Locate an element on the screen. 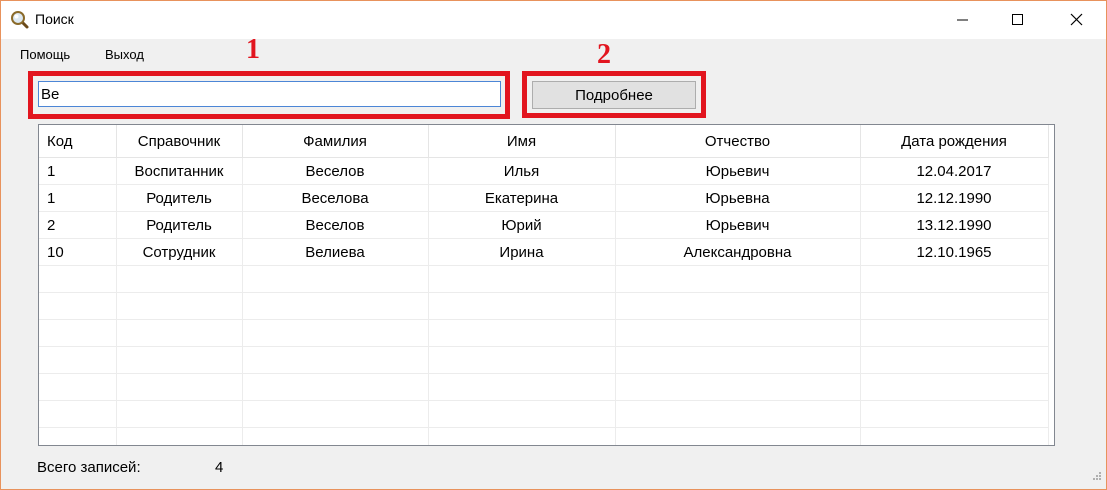  total-records-label: Всего записей: is located at coordinates (89, 467).